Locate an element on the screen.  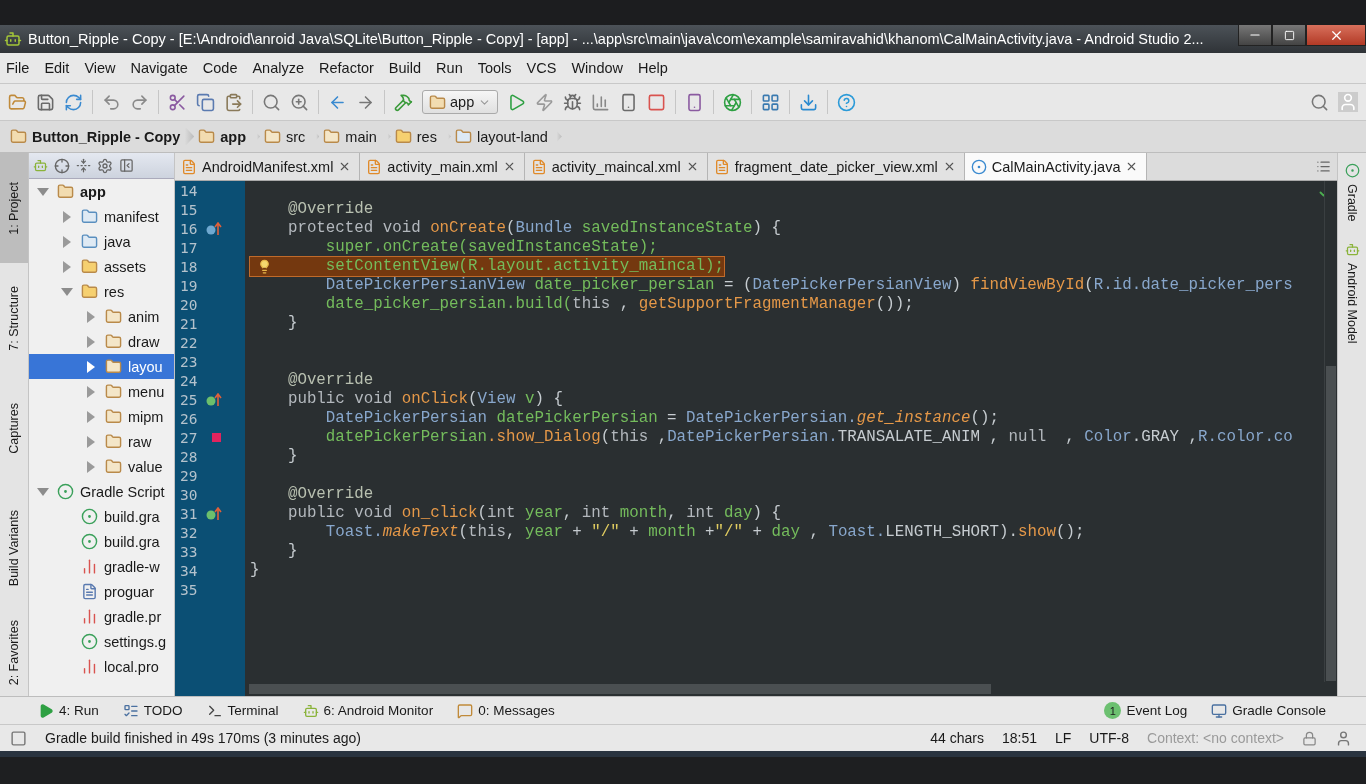
tree-item: app is located at coordinates (101, 191).